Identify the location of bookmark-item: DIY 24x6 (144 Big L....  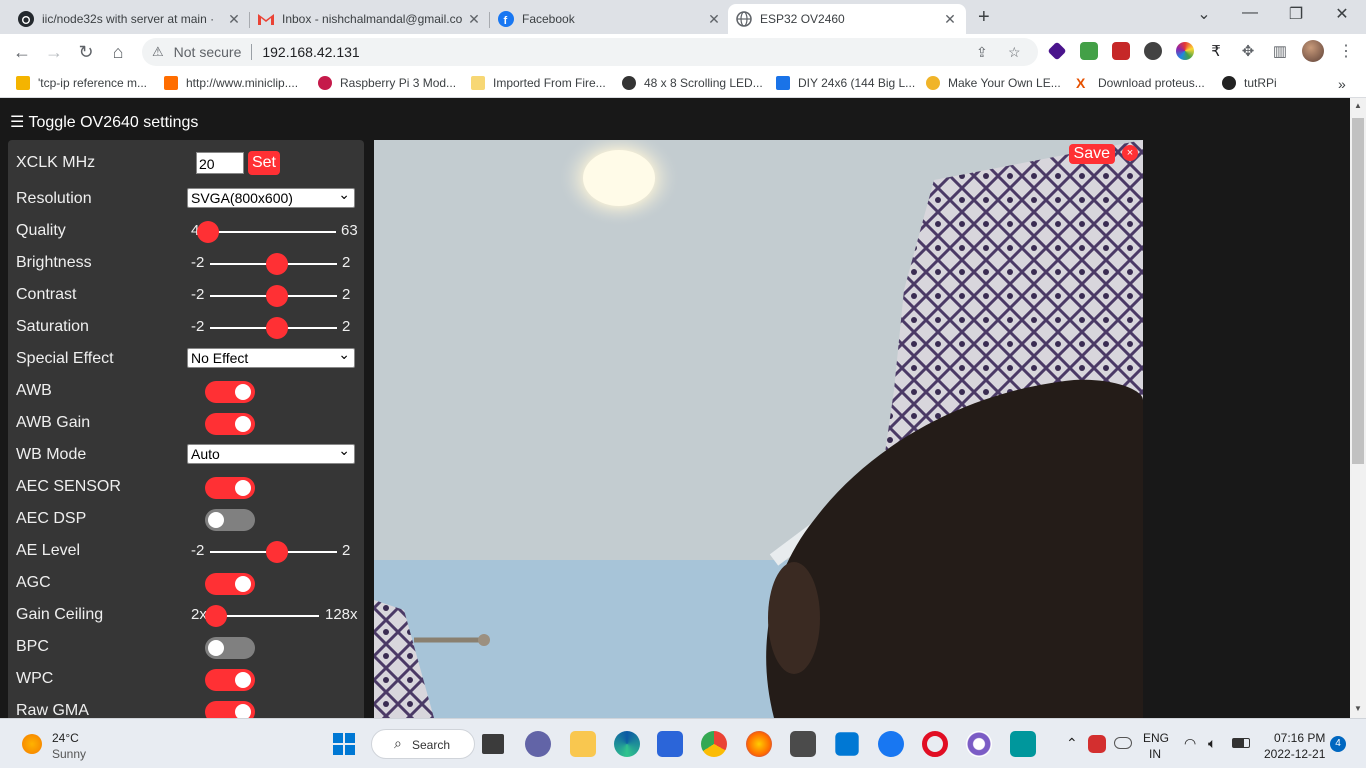
(845, 83).